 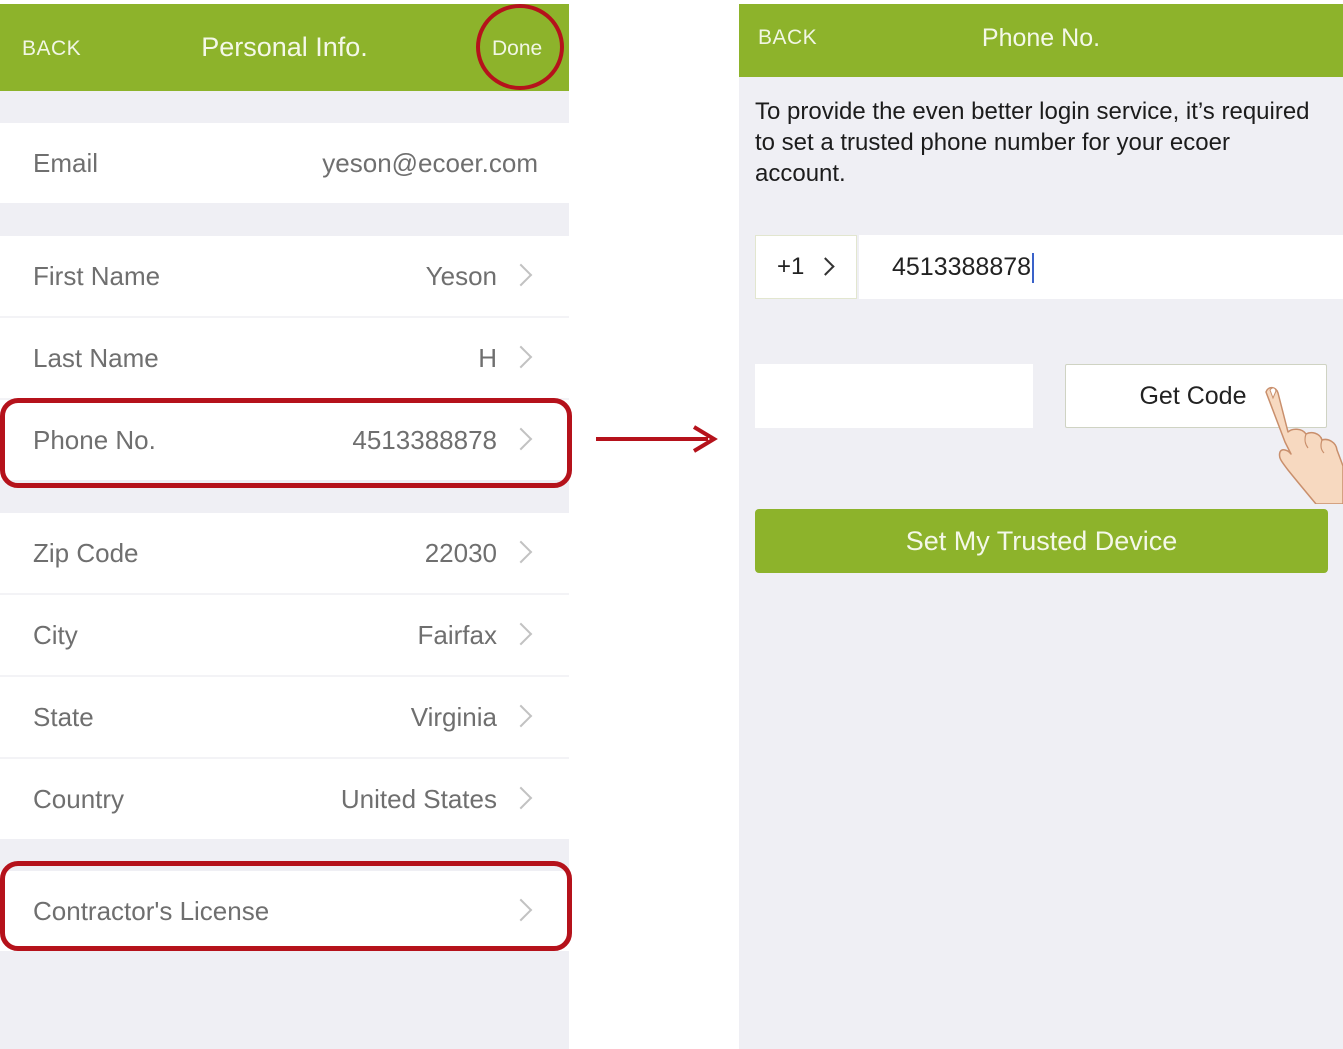 I want to click on city-label: City, so click(x=55, y=635).